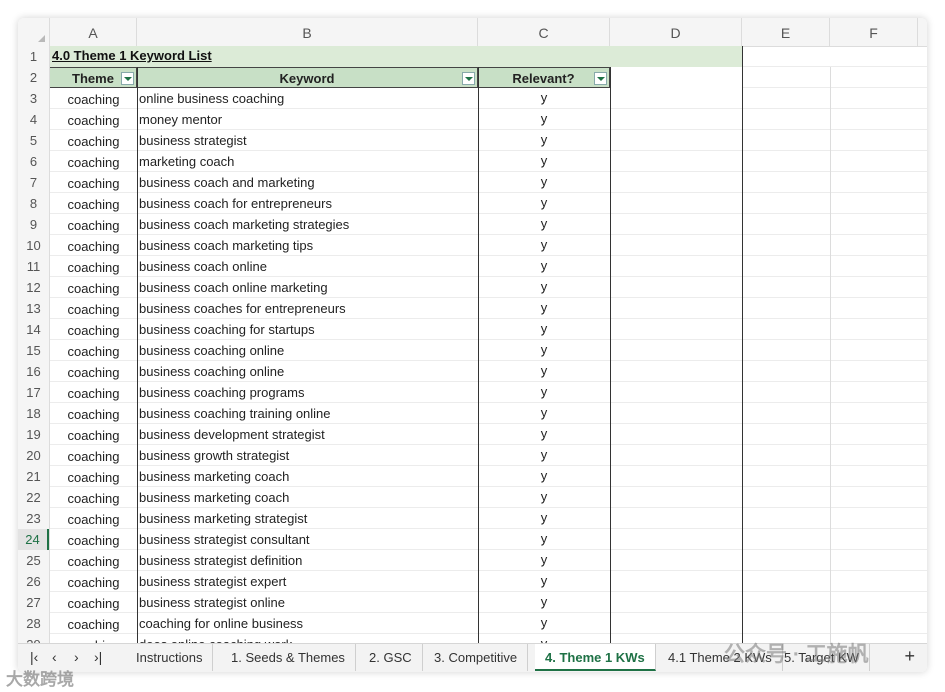  I want to click on keyword-cell: business marketing coach, so click(307, 476).